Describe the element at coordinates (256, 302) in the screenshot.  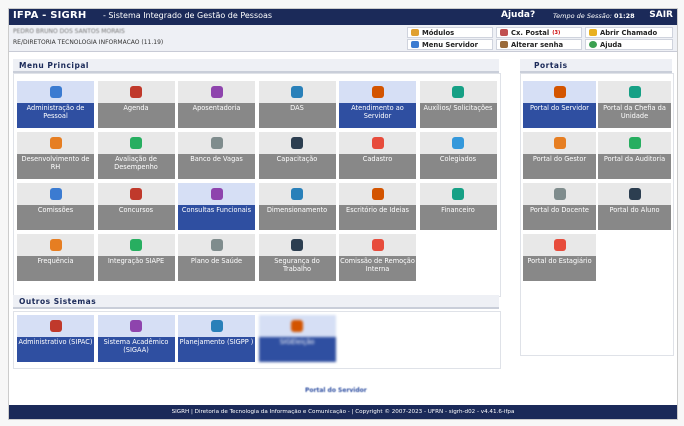
I see `other-systems-title: Outros Sistemas` at that location.